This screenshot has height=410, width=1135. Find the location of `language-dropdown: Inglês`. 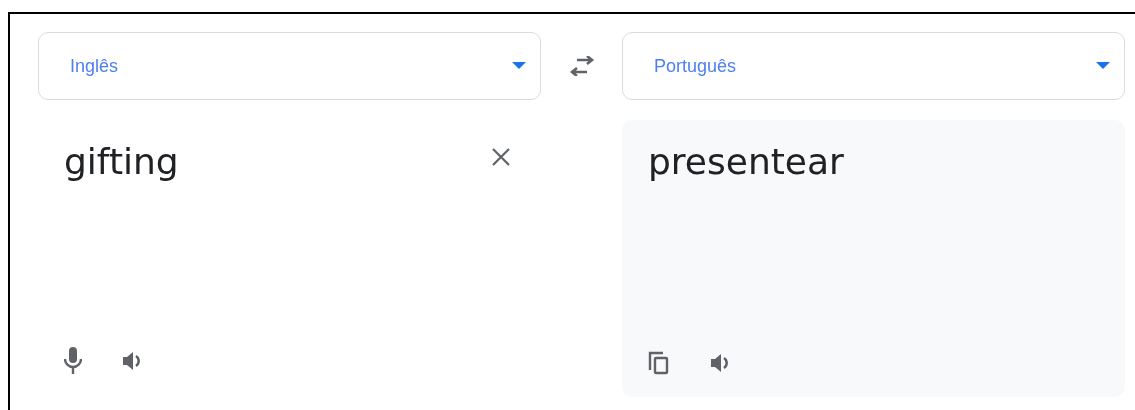

language-dropdown: Inglês is located at coordinates (289, 66).